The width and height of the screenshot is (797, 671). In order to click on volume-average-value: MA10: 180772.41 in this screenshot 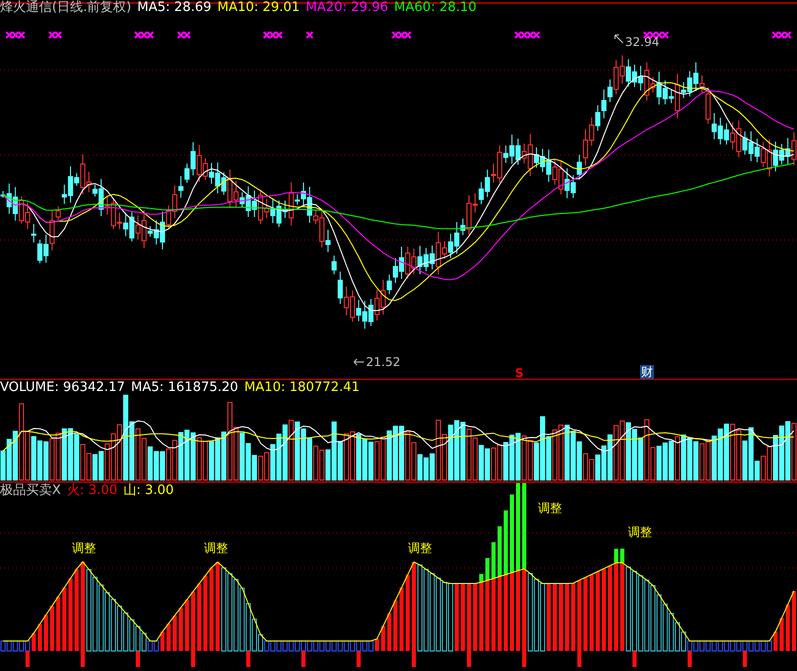, I will do `click(302, 388)`.